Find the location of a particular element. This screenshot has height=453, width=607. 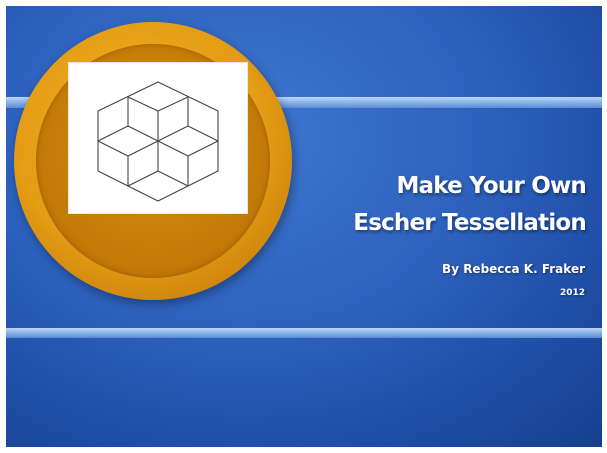

author-subtitle: By Rebecca K. Fraker is located at coordinates (513, 269).